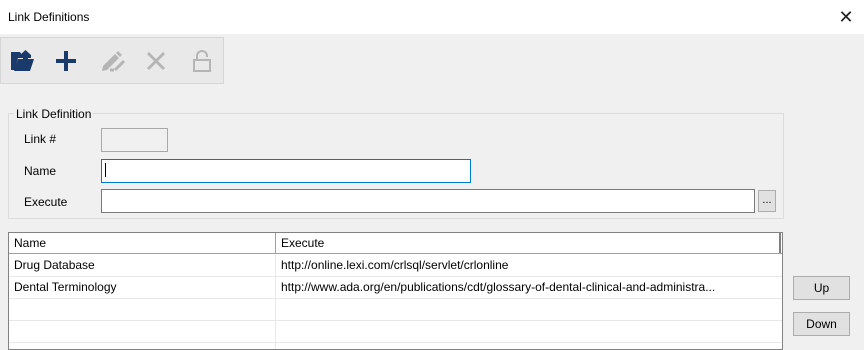 The image size is (864, 350). I want to click on window-title: Link Definitions, so click(49, 17).